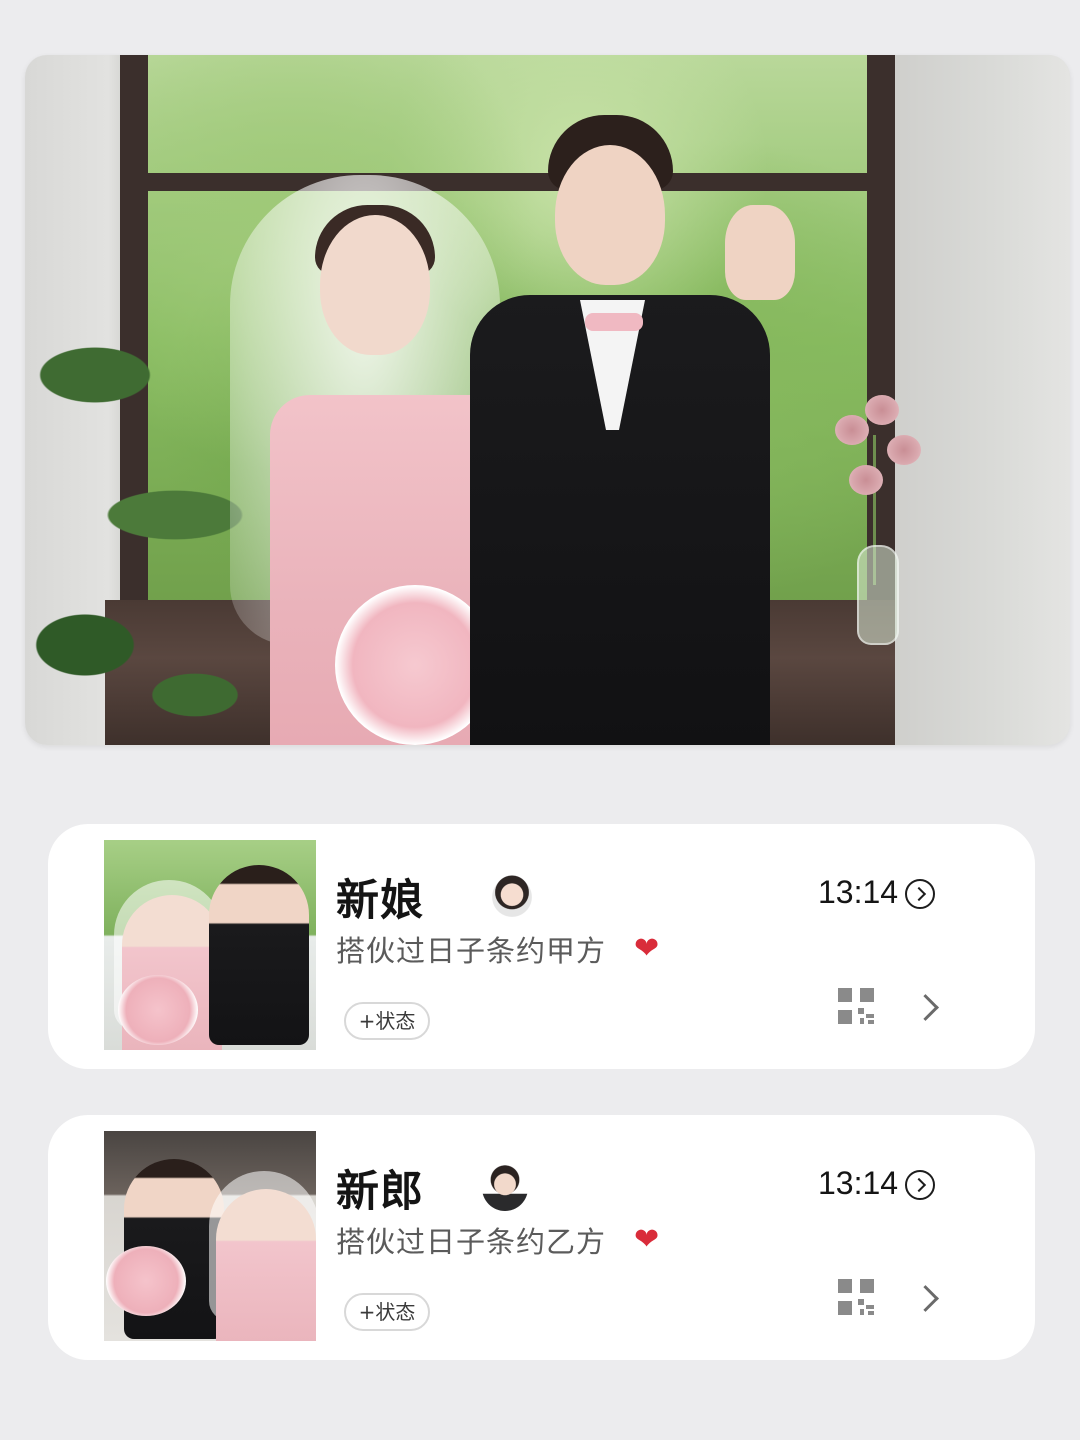 The image size is (1080, 1440). Describe the element at coordinates (140, 530) in the screenshot. I see `photo-plant` at that location.